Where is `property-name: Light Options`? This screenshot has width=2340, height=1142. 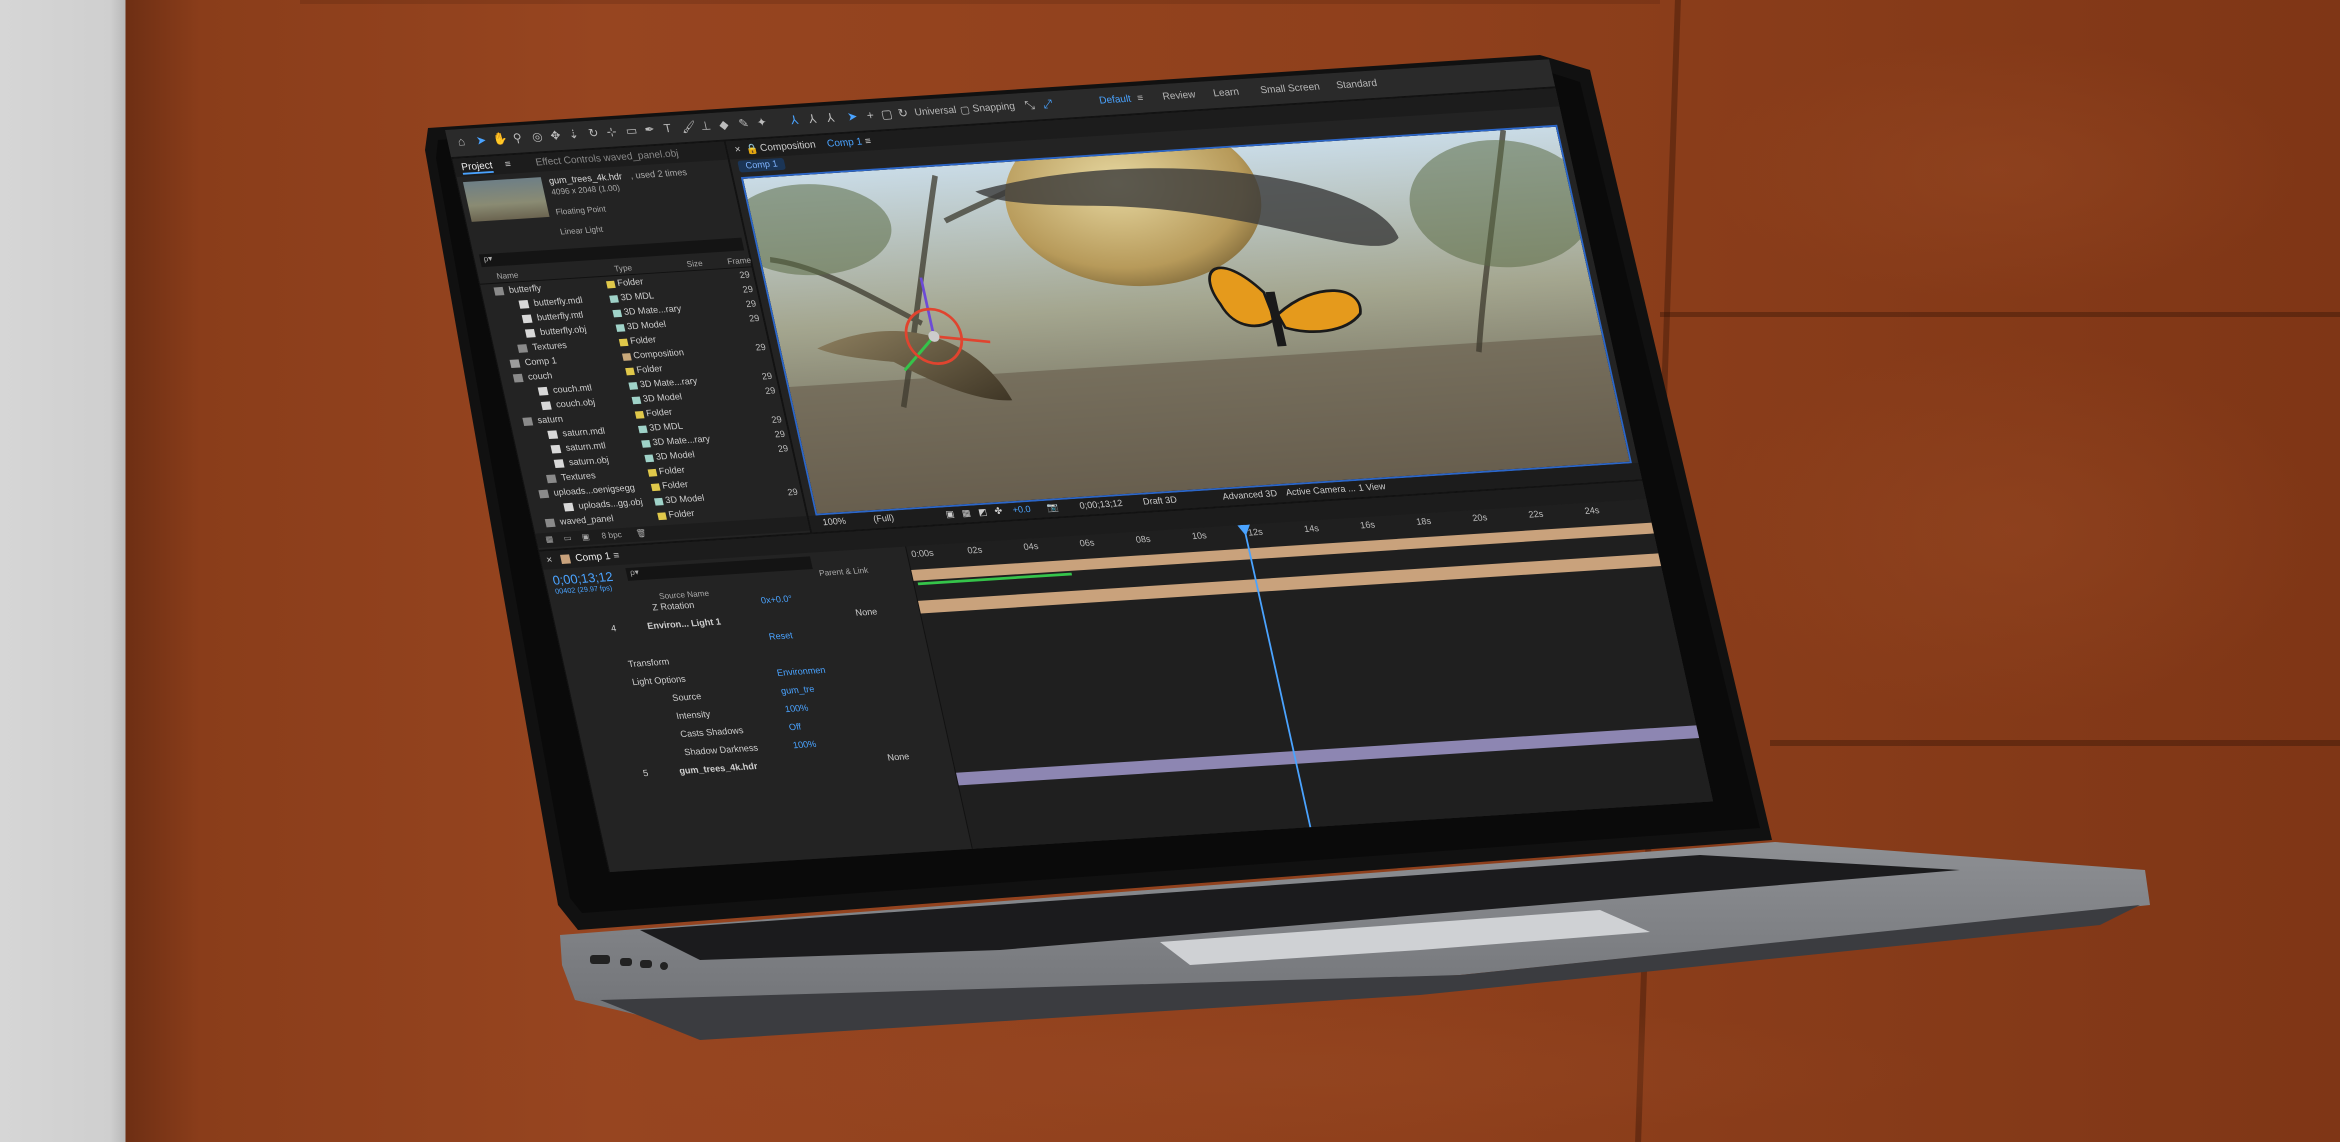 property-name: Light Options is located at coordinates (659, 681).